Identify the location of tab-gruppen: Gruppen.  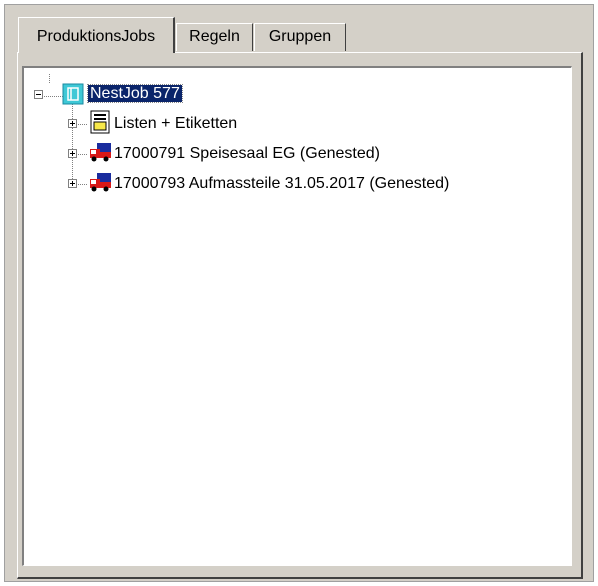
(300, 37).